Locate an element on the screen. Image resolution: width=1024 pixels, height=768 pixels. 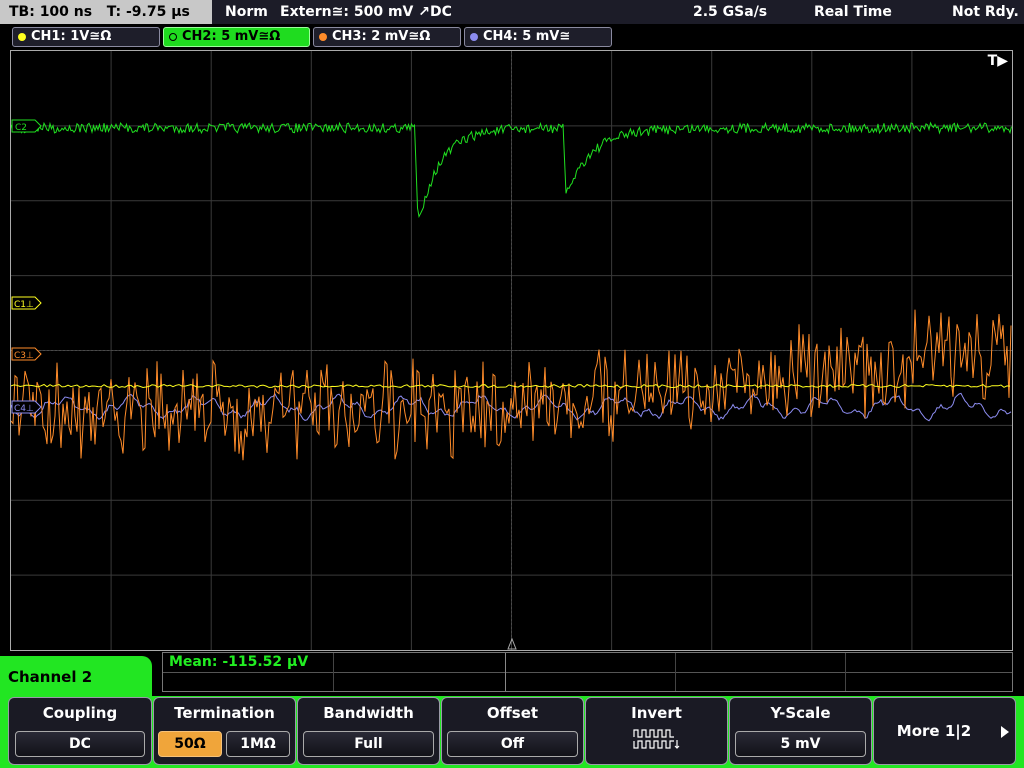
yscale-title: Y-Scale is located at coordinates (800, 713).